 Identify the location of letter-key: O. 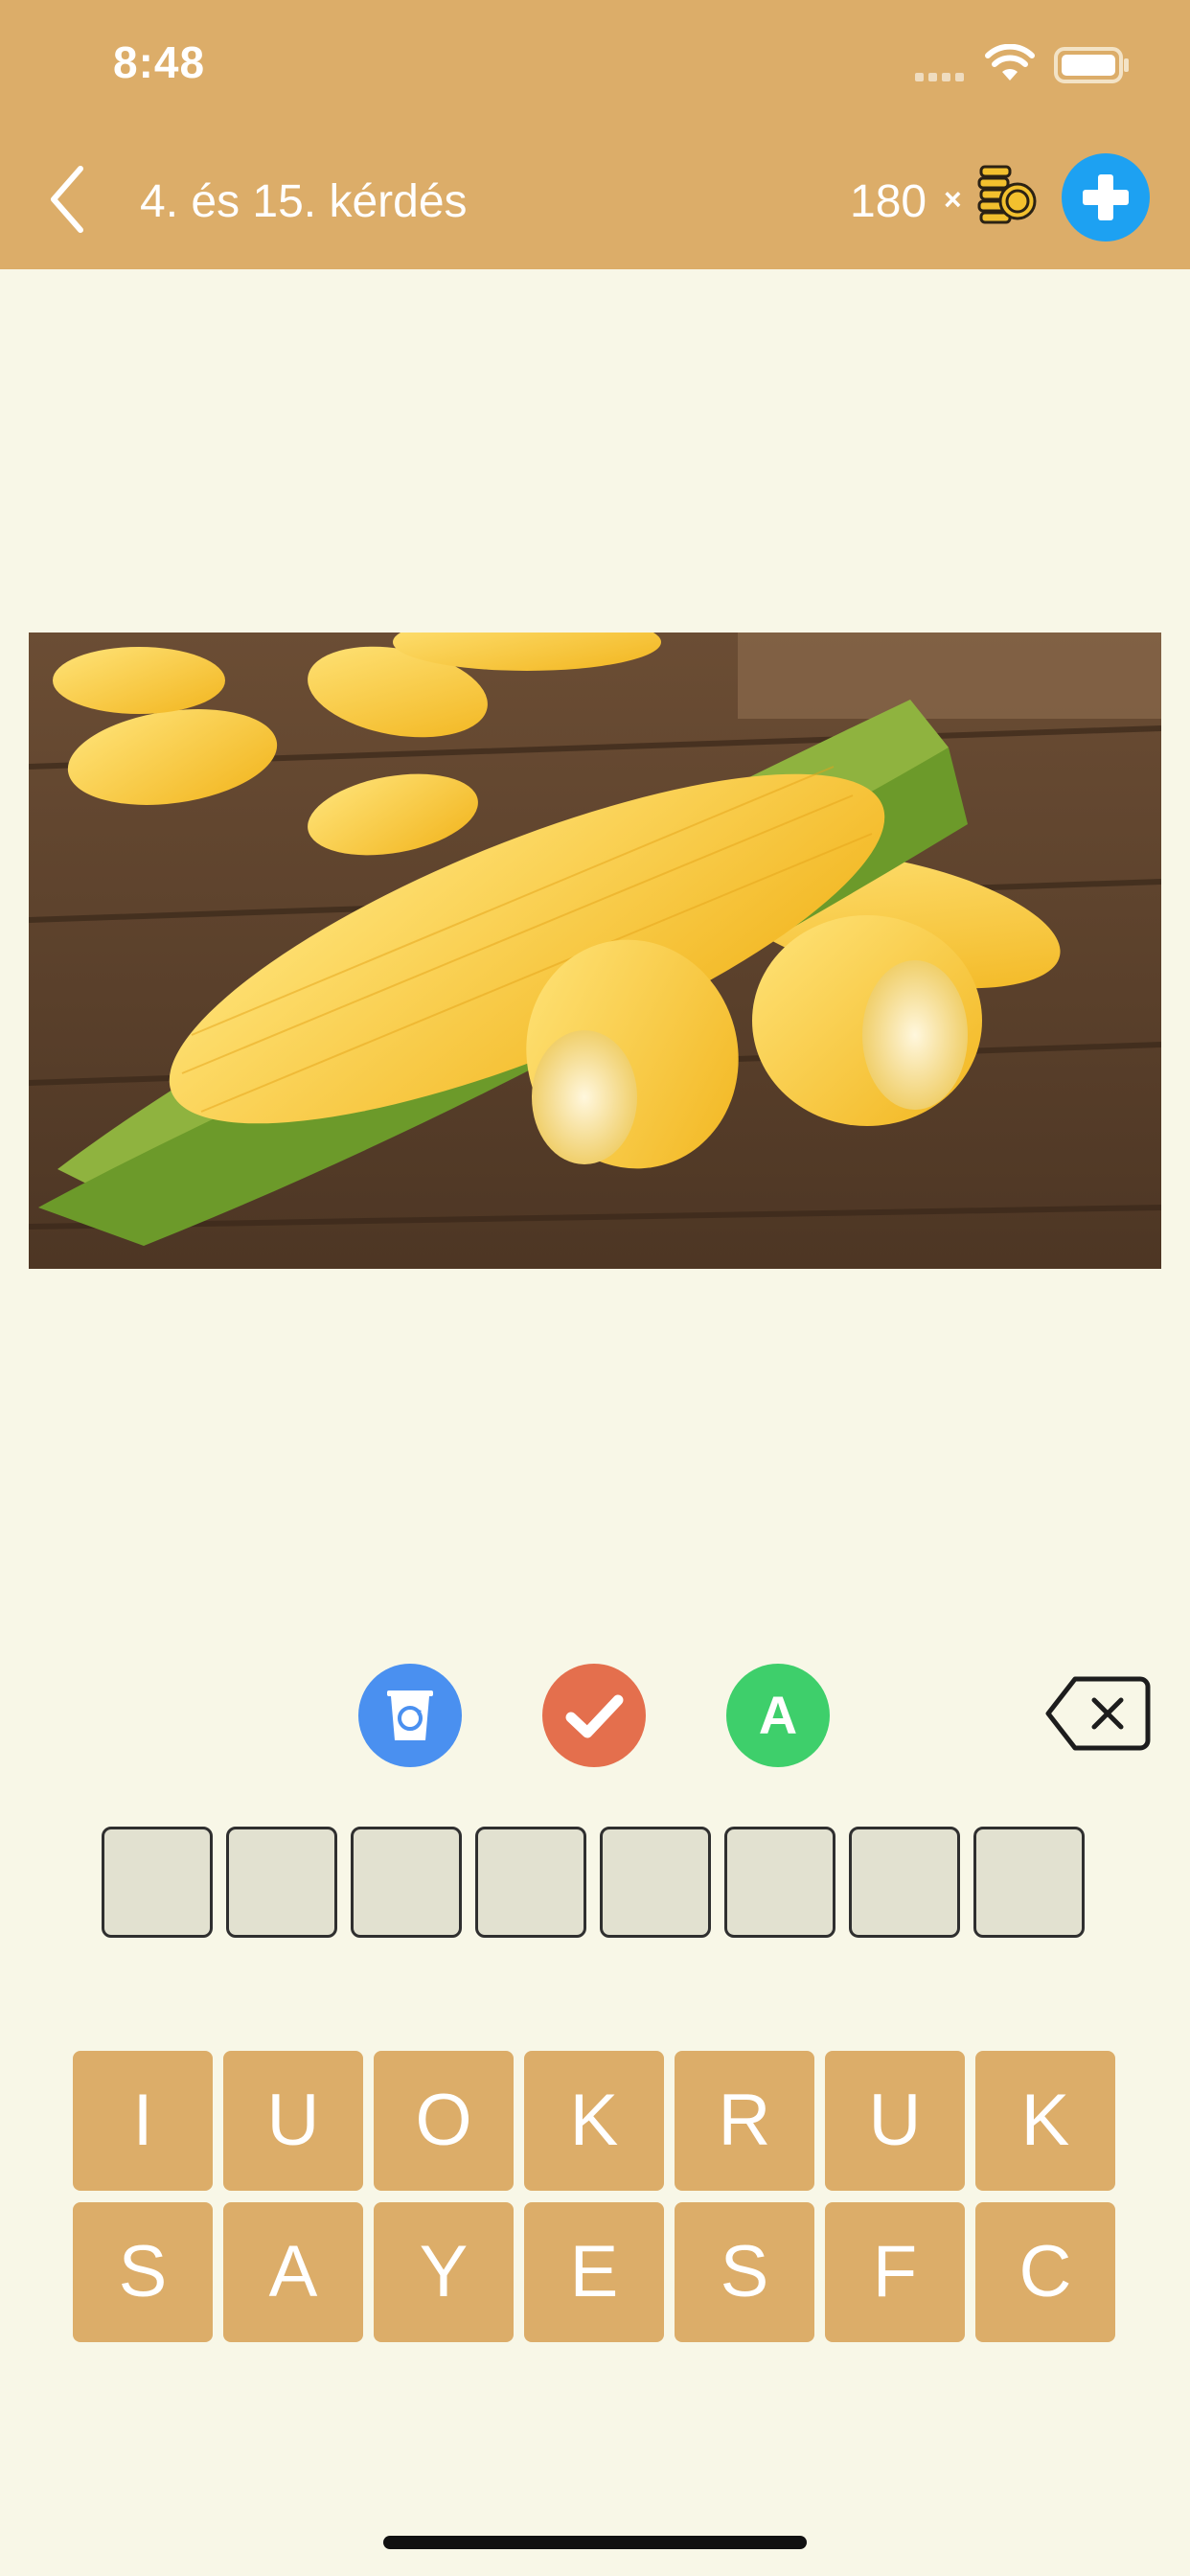
(444, 2121).